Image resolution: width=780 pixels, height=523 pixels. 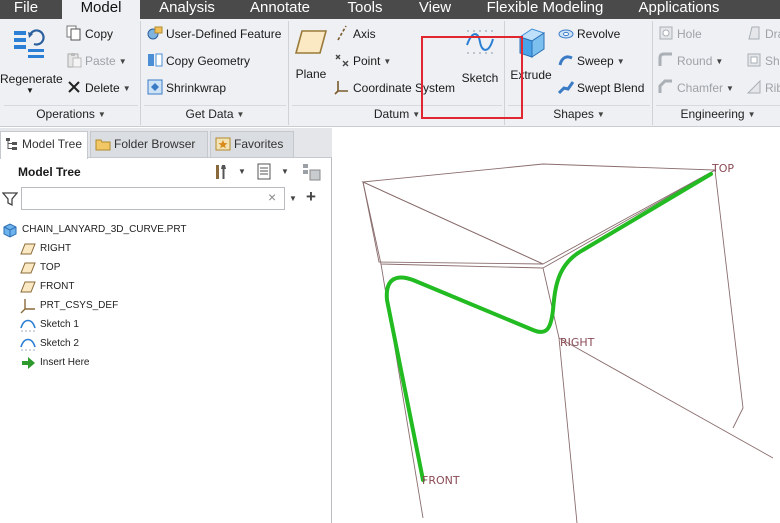 I want to click on revolve-label: Revolve, so click(x=599, y=34).